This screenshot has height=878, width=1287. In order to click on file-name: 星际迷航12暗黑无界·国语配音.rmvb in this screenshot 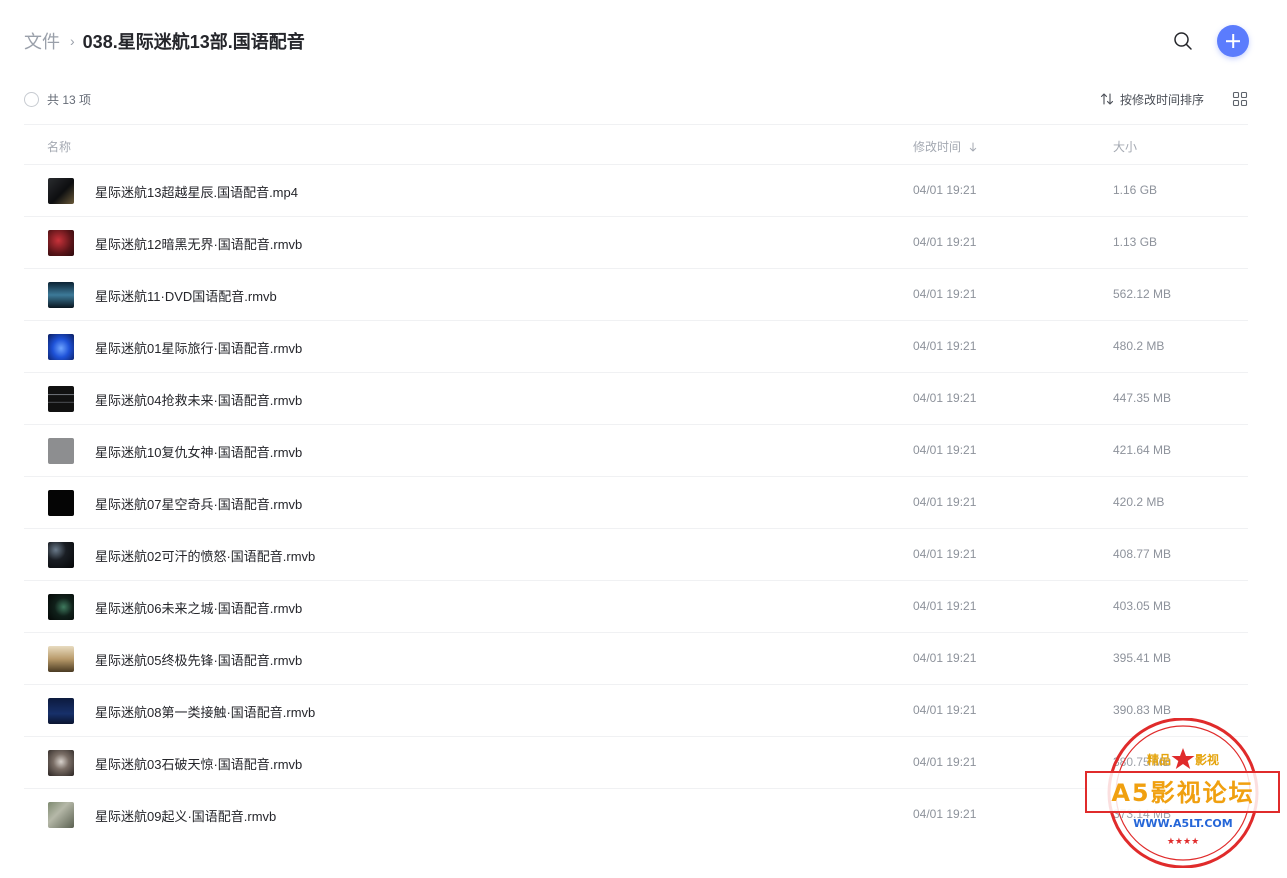, I will do `click(199, 244)`.